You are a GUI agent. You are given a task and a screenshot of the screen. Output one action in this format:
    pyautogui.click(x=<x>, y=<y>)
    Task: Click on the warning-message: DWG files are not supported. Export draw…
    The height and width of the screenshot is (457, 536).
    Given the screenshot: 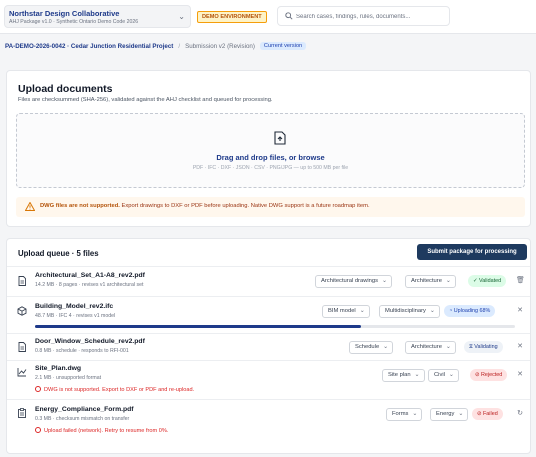 What is the action you would take?
    pyautogui.click(x=205, y=206)
    